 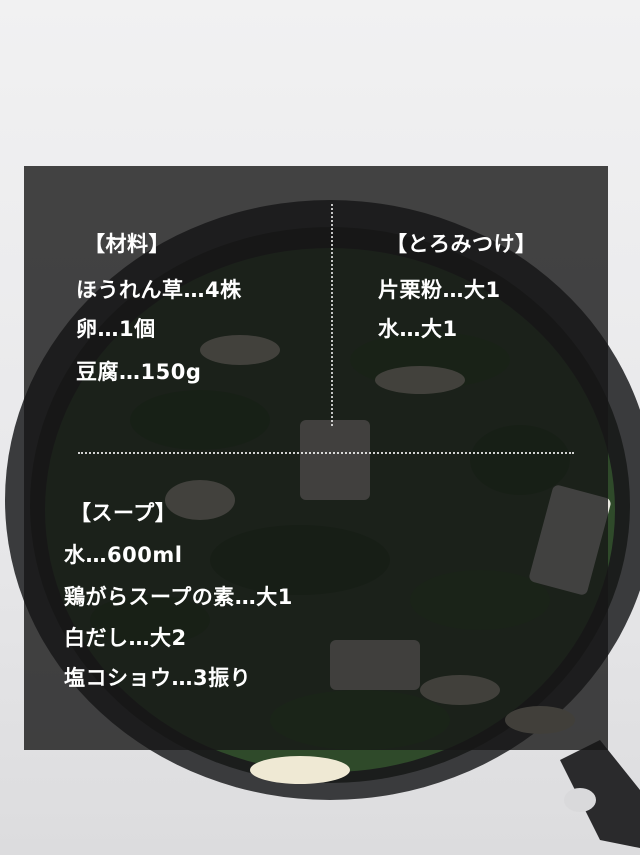 What do you see at coordinates (158, 678) in the screenshot?
I see `soup-item: 塩コショウ…3振り` at bounding box center [158, 678].